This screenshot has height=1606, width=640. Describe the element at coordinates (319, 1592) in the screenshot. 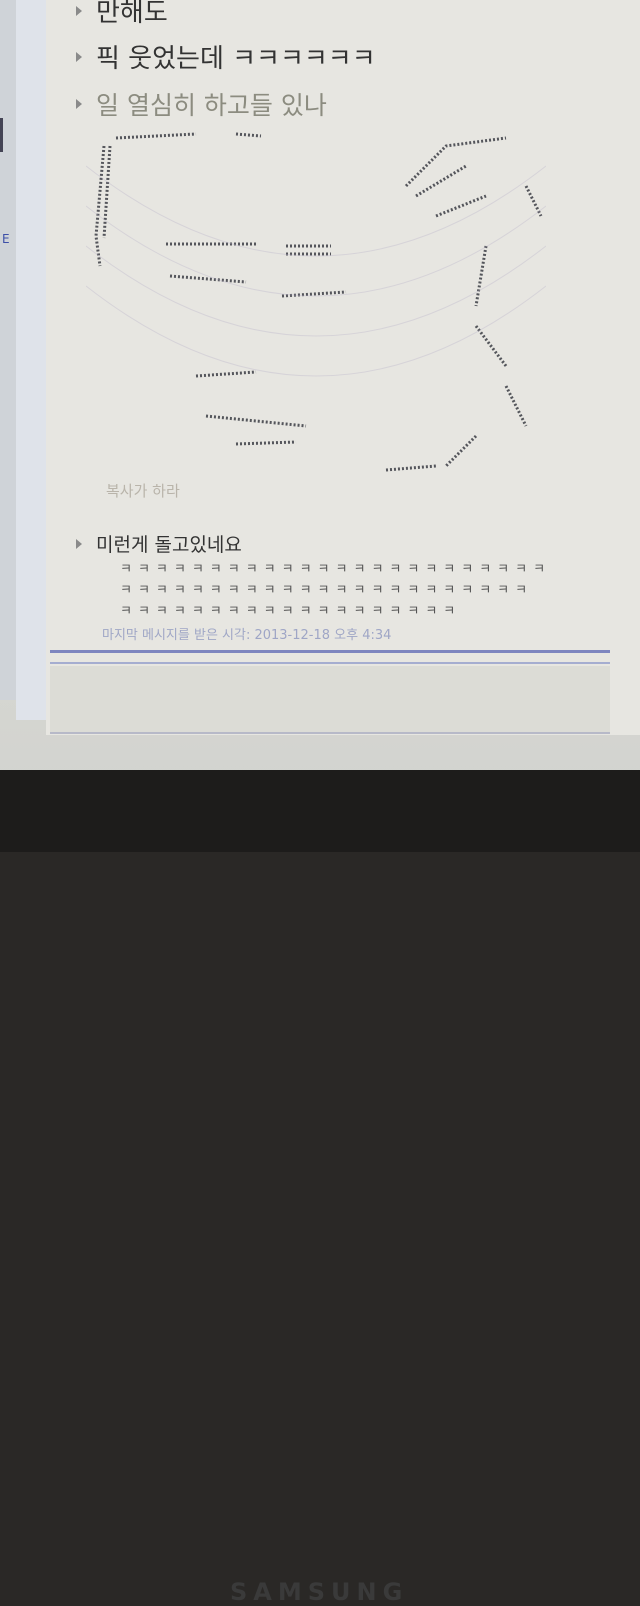

I see `monitor-brand-logo: SAMSUNG` at that location.